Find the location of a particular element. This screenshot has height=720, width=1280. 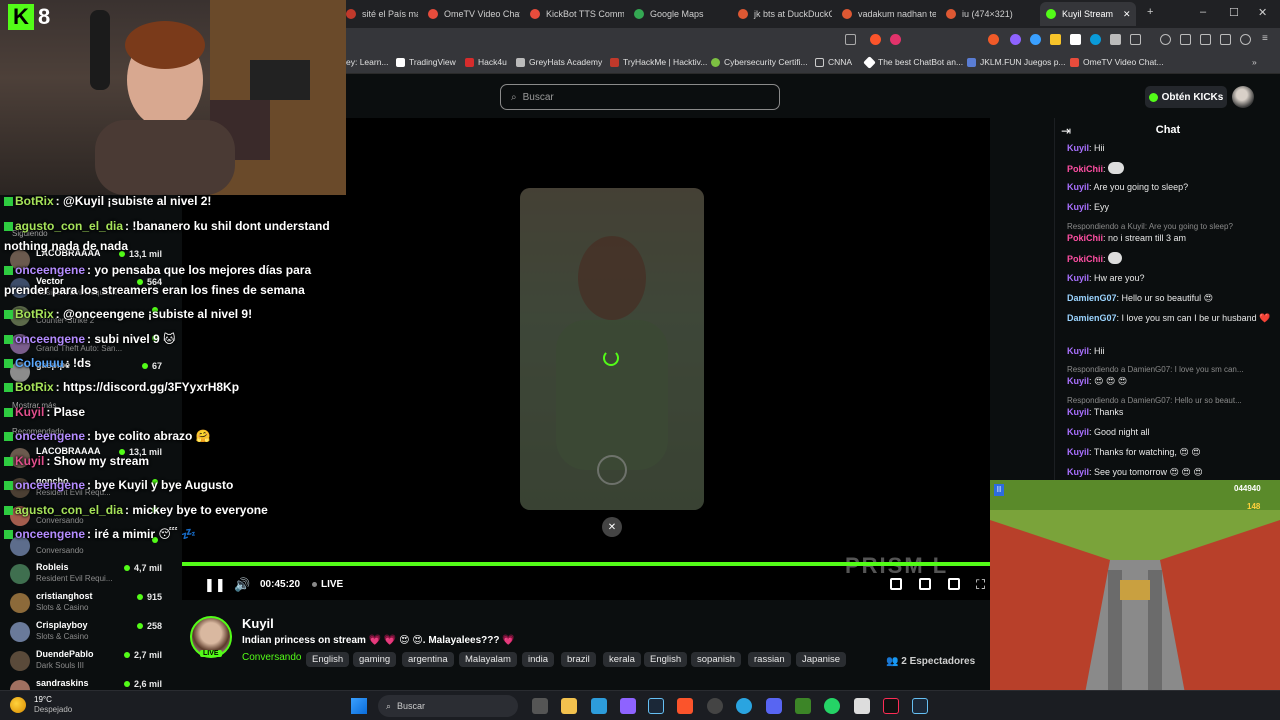

user-avatar is located at coordinates (1243, 97).